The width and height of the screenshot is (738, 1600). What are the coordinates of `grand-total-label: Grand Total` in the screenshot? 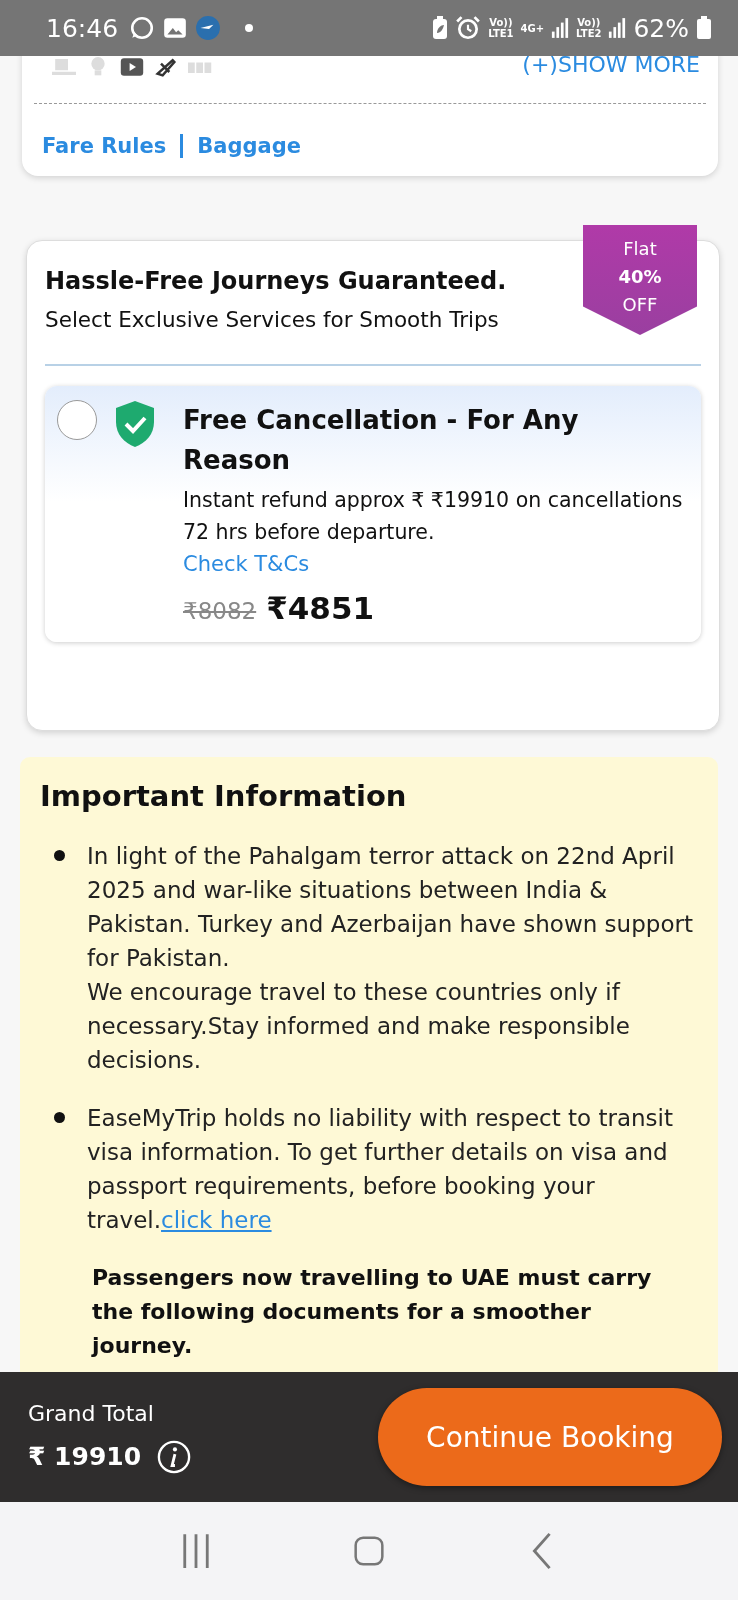 It's located at (91, 1413).